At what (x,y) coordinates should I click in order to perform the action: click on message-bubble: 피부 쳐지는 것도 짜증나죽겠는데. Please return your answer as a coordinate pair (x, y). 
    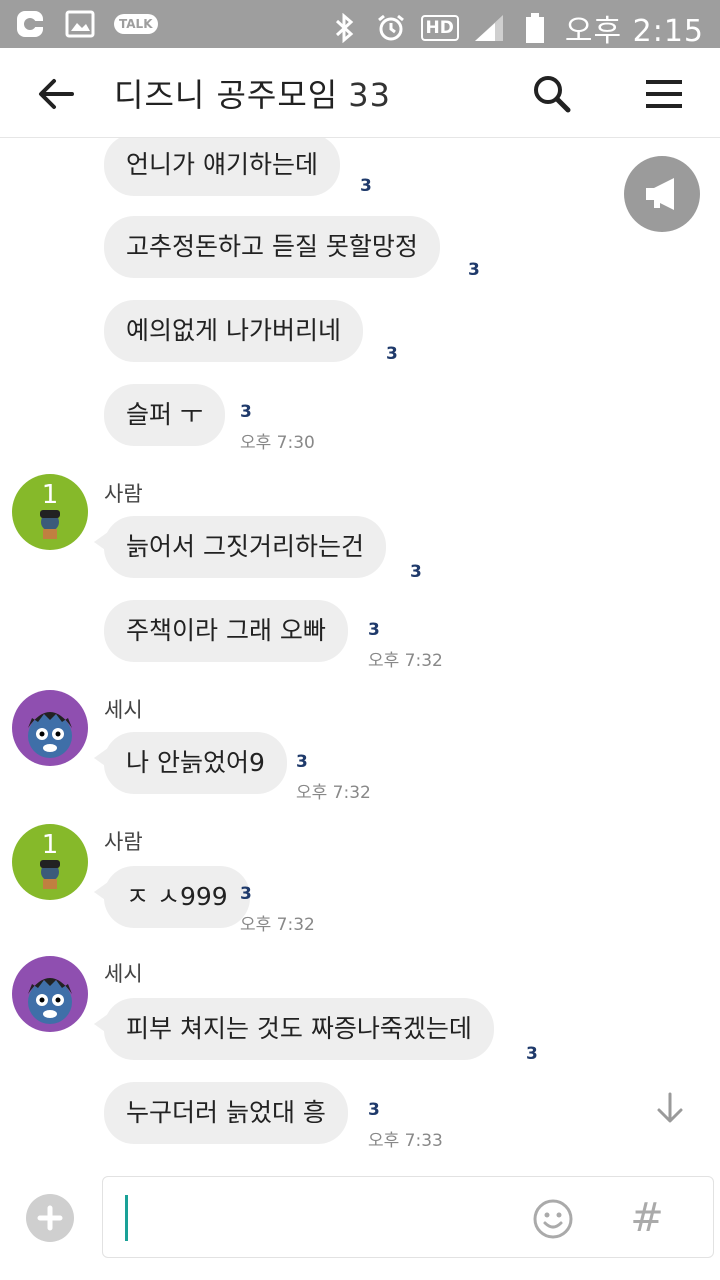
    Looking at the image, I should click on (294, 1029).